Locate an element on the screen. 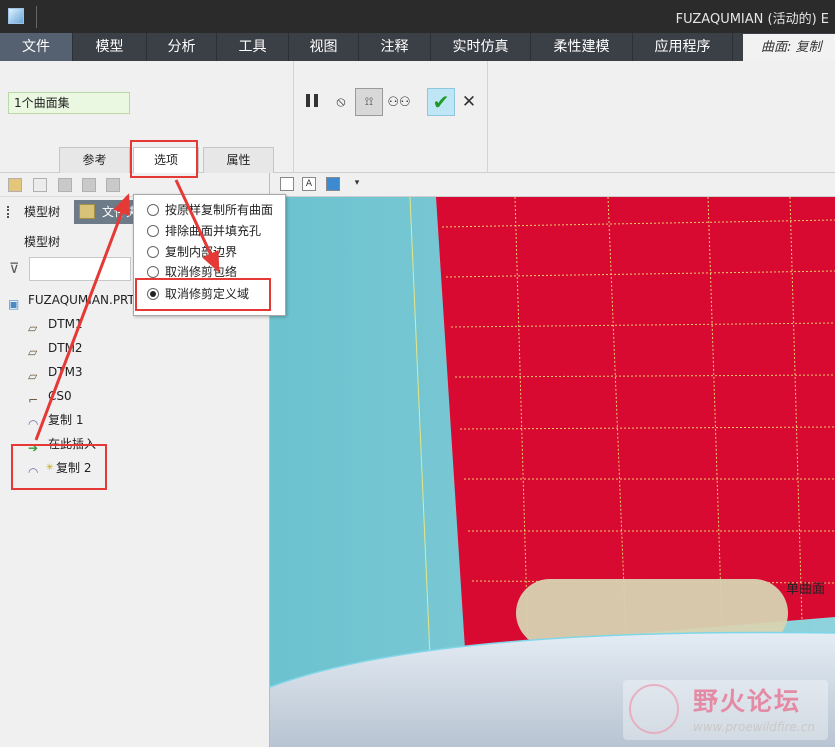  pause-icon is located at coordinates (312, 102).